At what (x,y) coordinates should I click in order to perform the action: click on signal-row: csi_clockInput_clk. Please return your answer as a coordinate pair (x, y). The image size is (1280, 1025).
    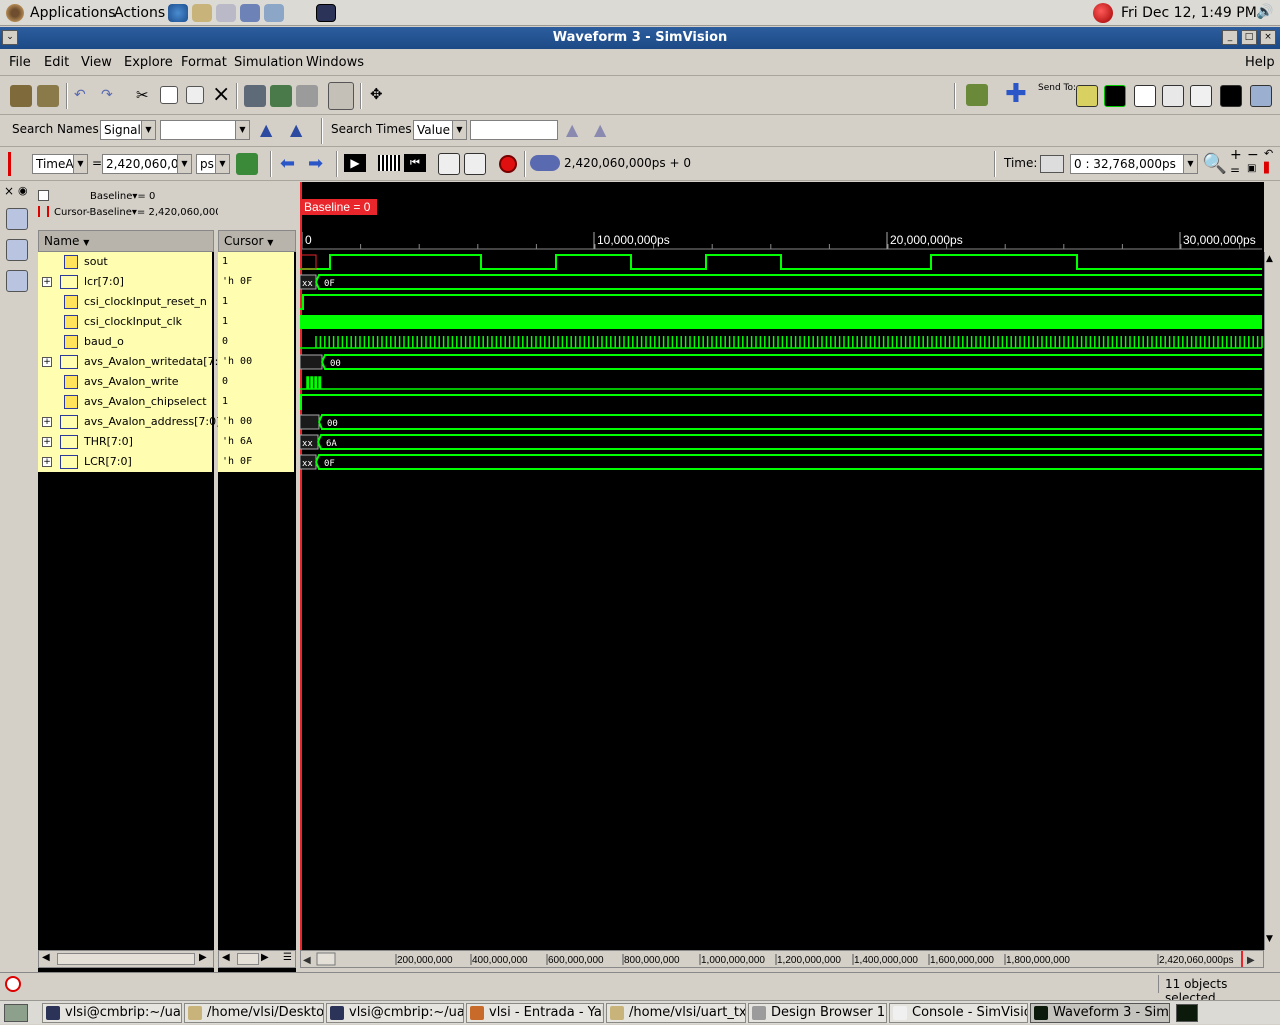
    Looking at the image, I should click on (125, 322).